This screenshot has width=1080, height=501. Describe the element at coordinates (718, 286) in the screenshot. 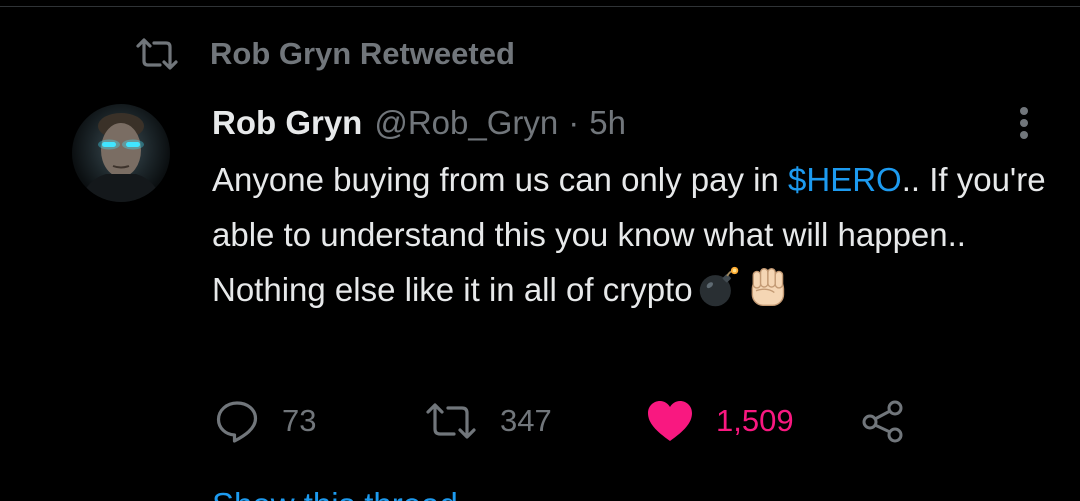

I see `bomb-icon` at that location.